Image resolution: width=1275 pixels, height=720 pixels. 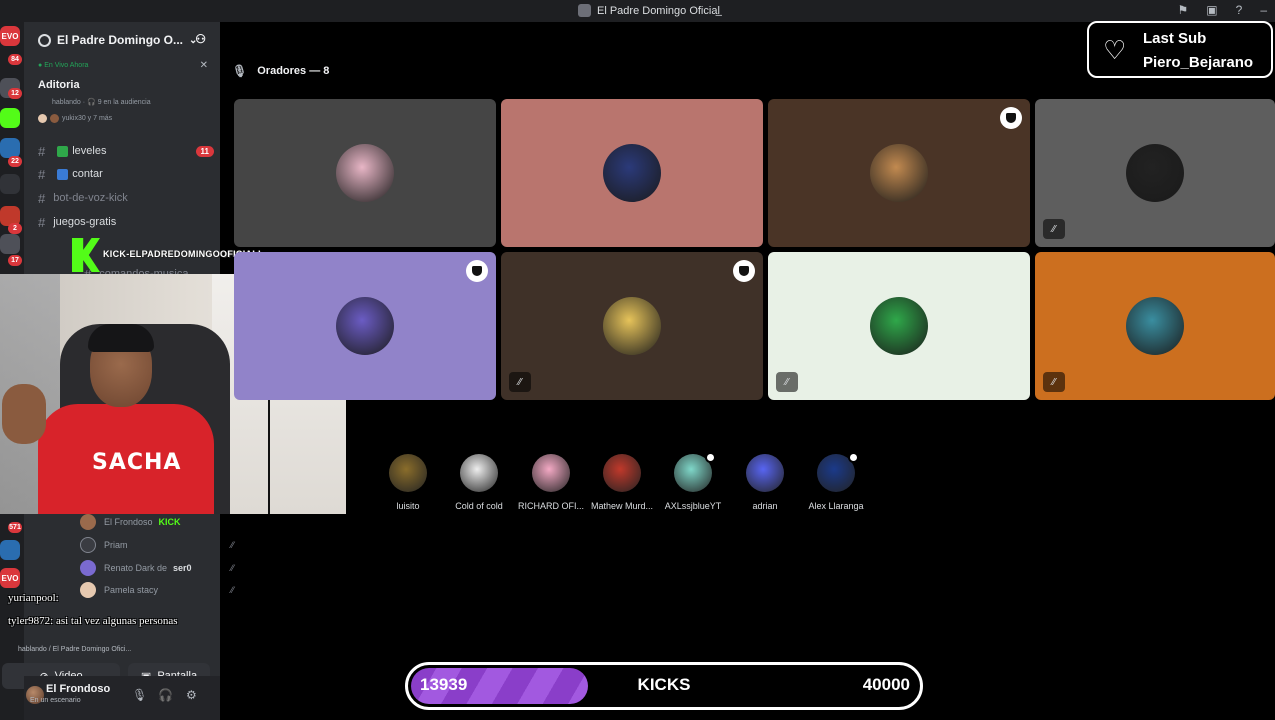 I want to click on member-name: El Frondoso, so click(x=128, y=522).